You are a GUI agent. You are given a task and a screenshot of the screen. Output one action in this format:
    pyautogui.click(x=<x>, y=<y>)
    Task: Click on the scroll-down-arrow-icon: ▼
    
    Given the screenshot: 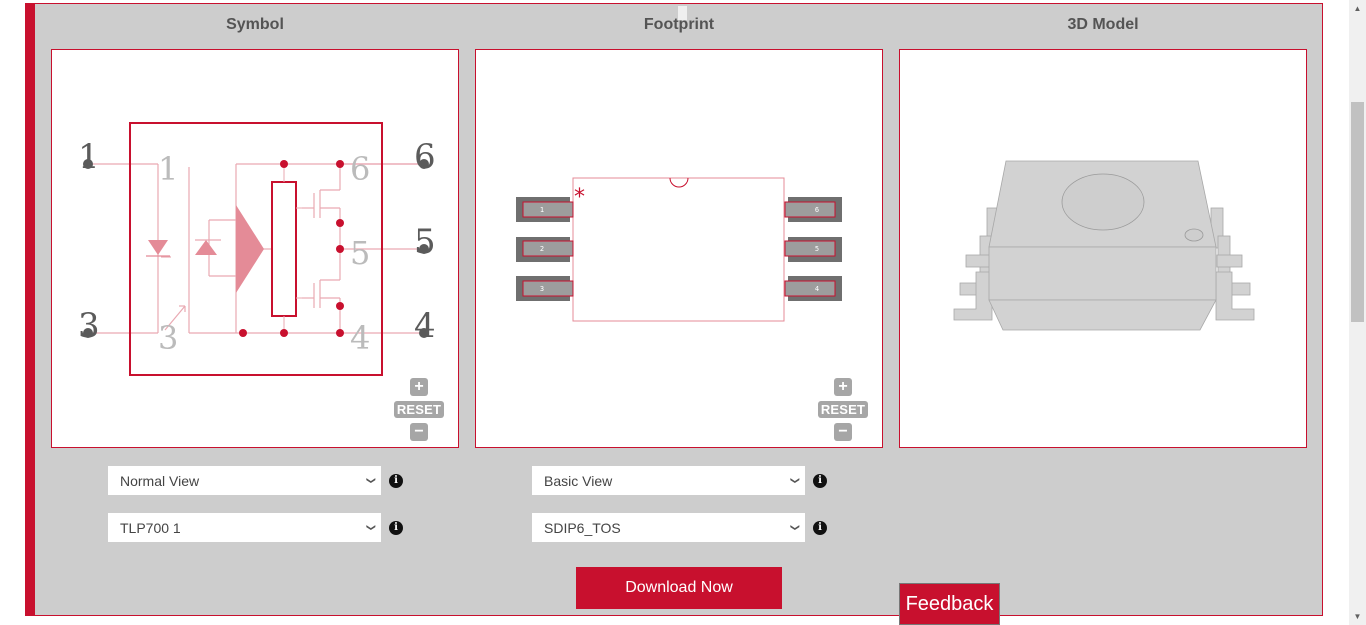 What is the action you would take?
    pyautogui.click(x=1357, y=616)
    